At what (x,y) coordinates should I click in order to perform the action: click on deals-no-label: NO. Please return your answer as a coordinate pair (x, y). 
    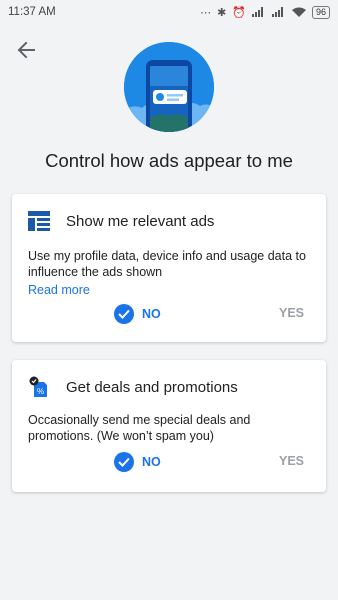
    Looking at the image, I should click on (151, 462).